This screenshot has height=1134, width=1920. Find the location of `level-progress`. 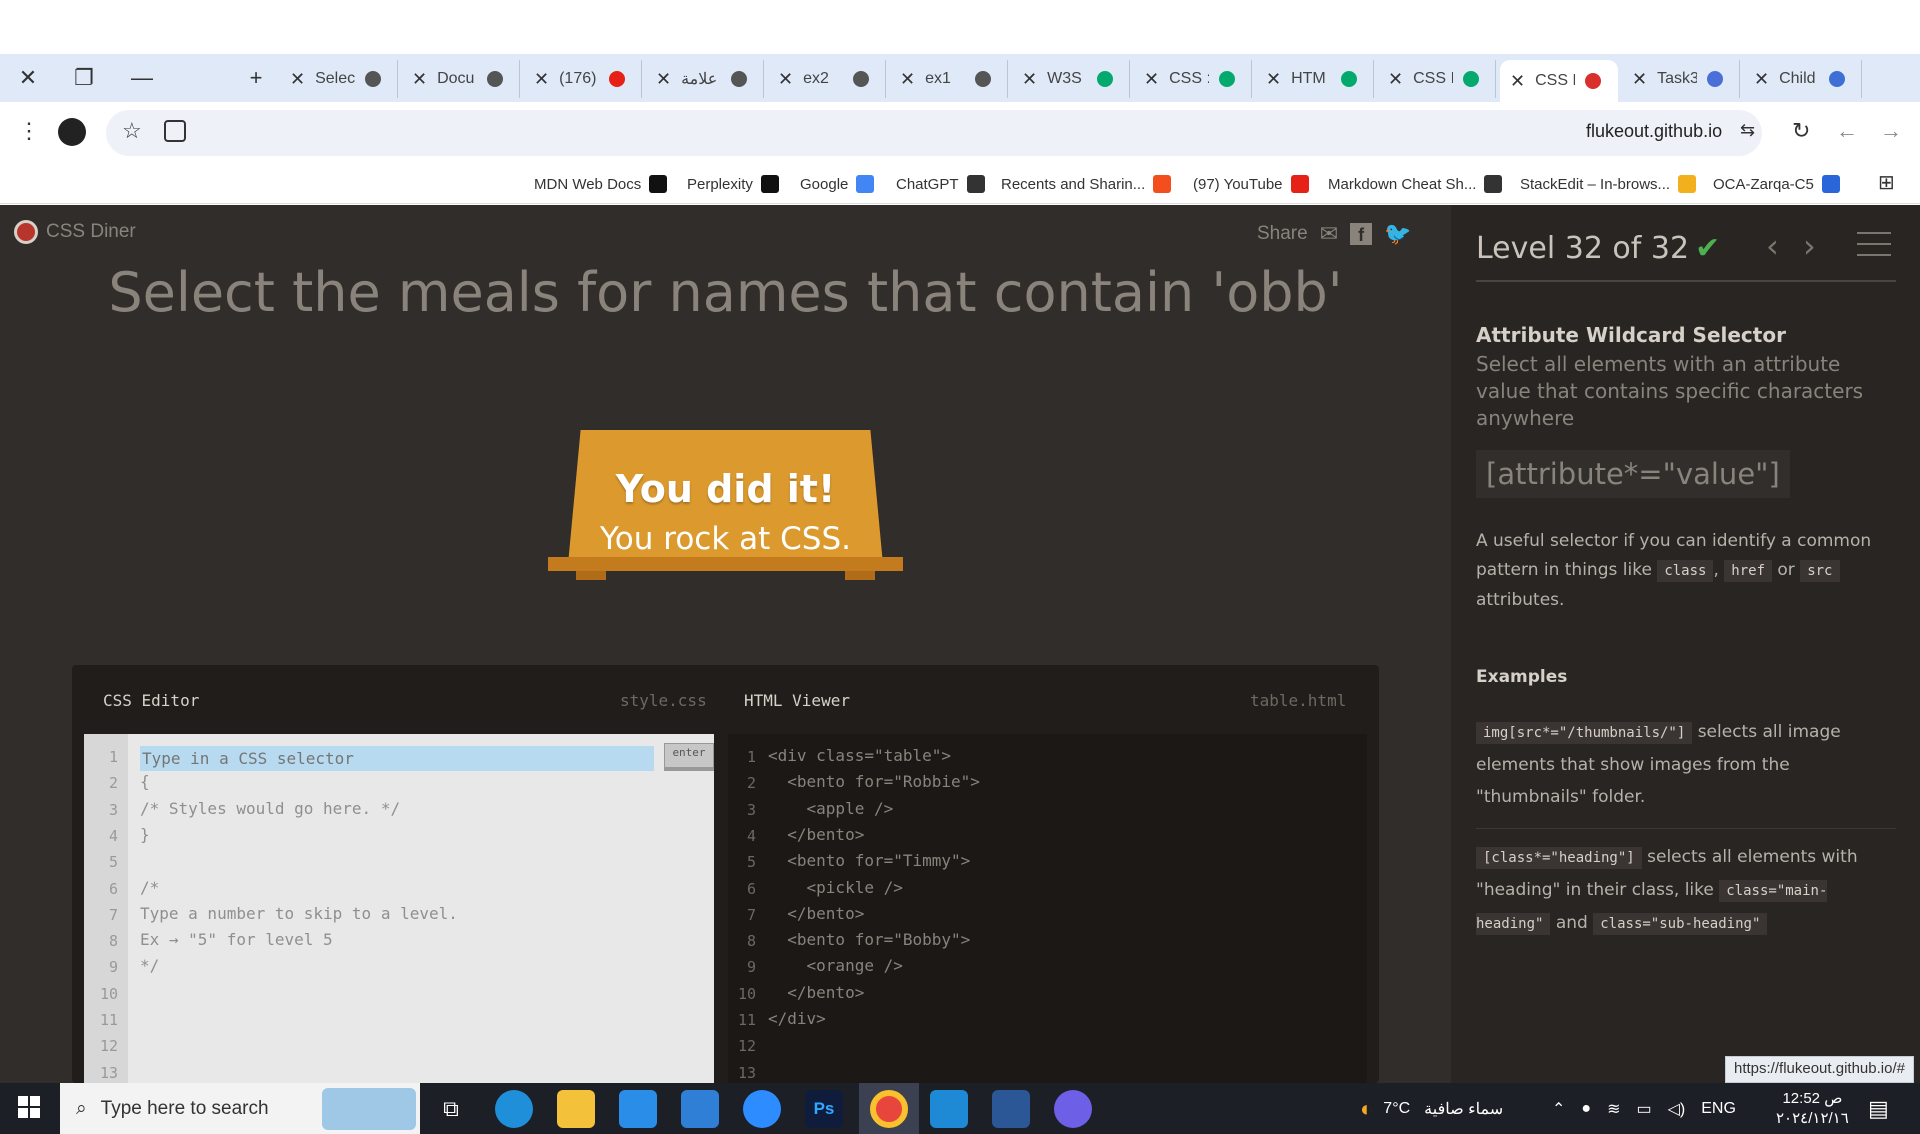

level-progress is located at coordinates (1686, 281).